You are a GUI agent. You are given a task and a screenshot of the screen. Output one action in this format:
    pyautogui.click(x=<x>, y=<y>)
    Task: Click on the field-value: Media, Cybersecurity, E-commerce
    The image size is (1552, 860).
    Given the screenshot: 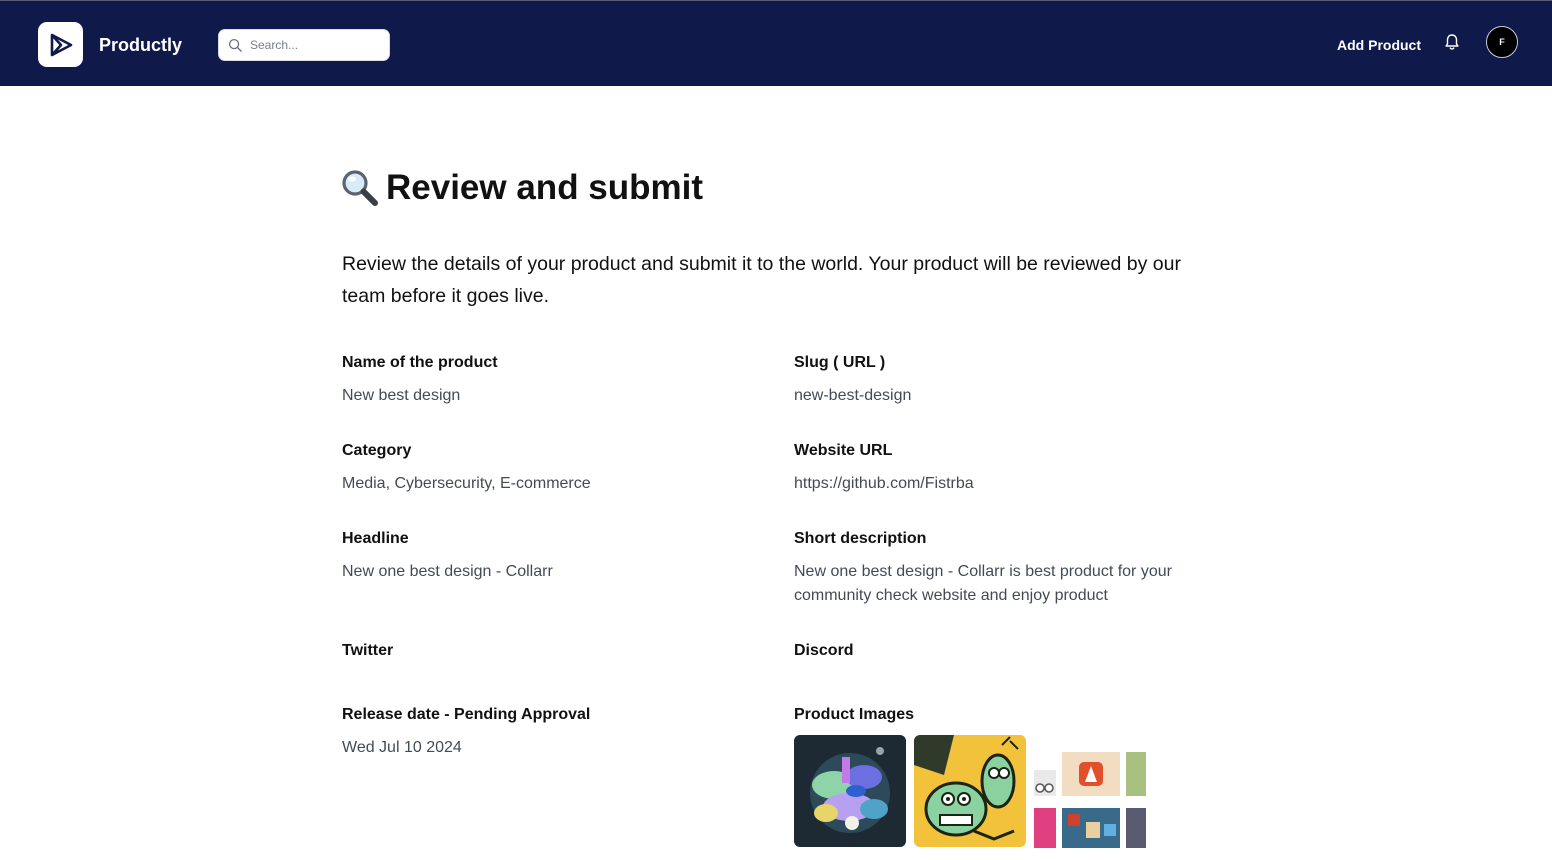 What is the action you would take?
    pyautogui.click(x=466, y=483)
    